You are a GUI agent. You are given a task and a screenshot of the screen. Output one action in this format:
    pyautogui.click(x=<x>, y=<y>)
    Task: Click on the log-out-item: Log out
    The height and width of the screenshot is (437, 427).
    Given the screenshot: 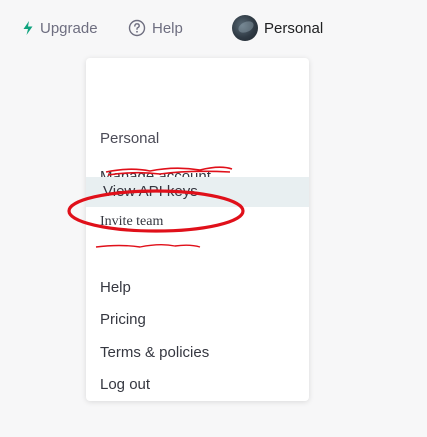 What is the action you would take?
    pyautogui.click(x=125, y=384)
    